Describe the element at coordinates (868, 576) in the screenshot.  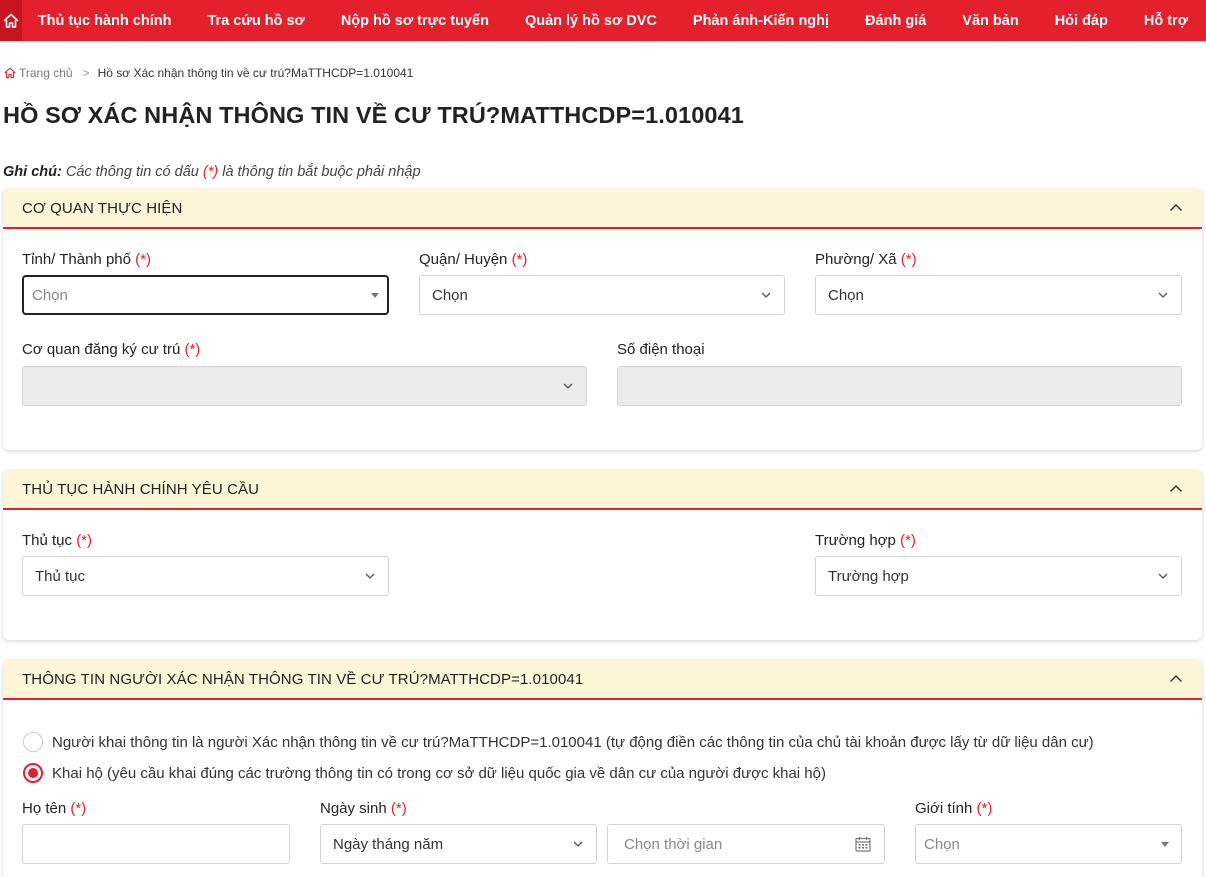
I see `case-select-value: Trường hợp` at that location.